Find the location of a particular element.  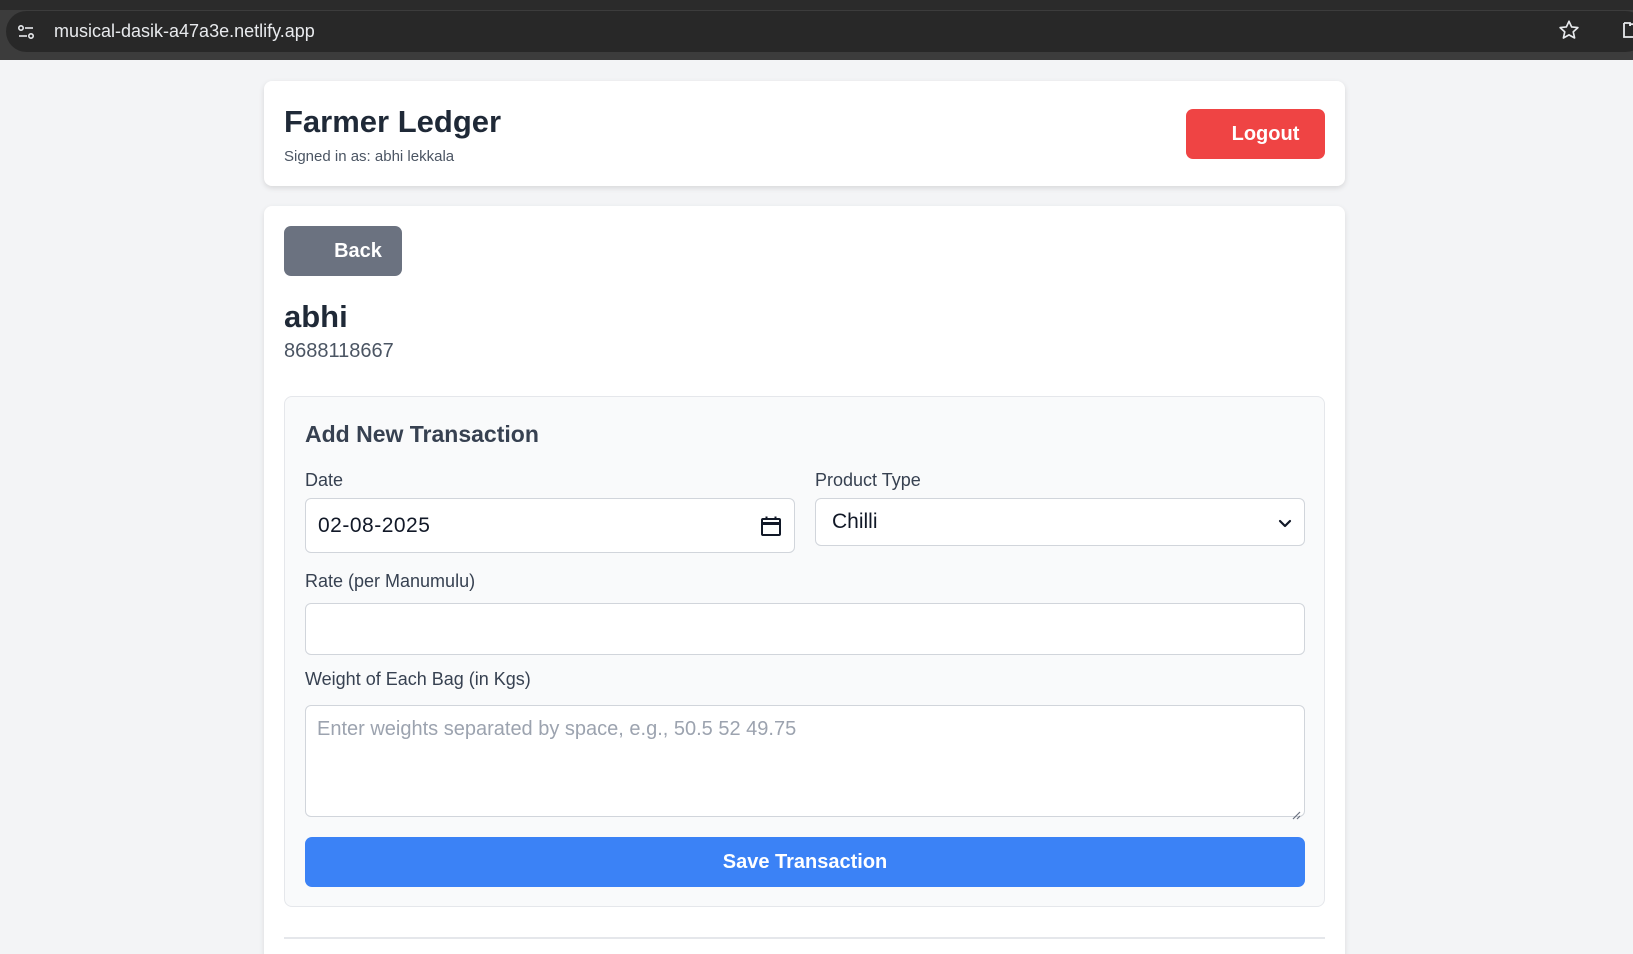

site-info-icon is located at coordinates (26, 32).